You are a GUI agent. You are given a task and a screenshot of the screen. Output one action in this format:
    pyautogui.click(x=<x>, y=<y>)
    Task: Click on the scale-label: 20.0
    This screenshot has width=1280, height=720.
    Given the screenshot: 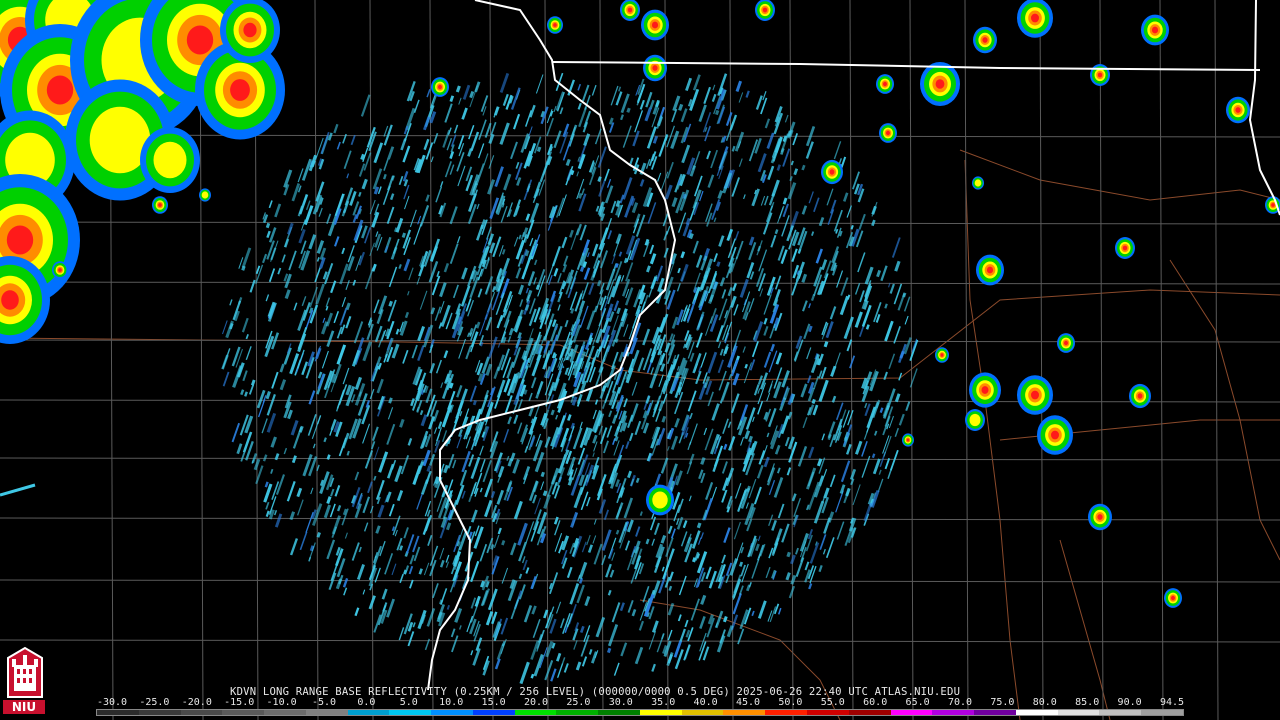 What is the action you would take?
    pyautogui.click(x=536, y=702)
    